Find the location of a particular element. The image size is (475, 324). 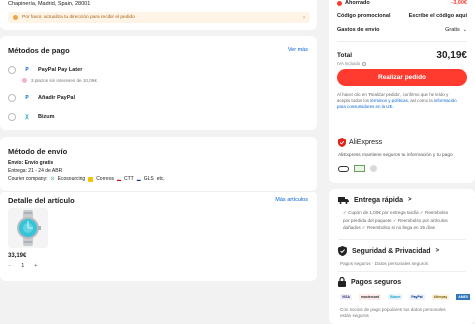

paylater-sub: 3 plazos sin intereses de 10,06€ is located at coordinates (59, 80).